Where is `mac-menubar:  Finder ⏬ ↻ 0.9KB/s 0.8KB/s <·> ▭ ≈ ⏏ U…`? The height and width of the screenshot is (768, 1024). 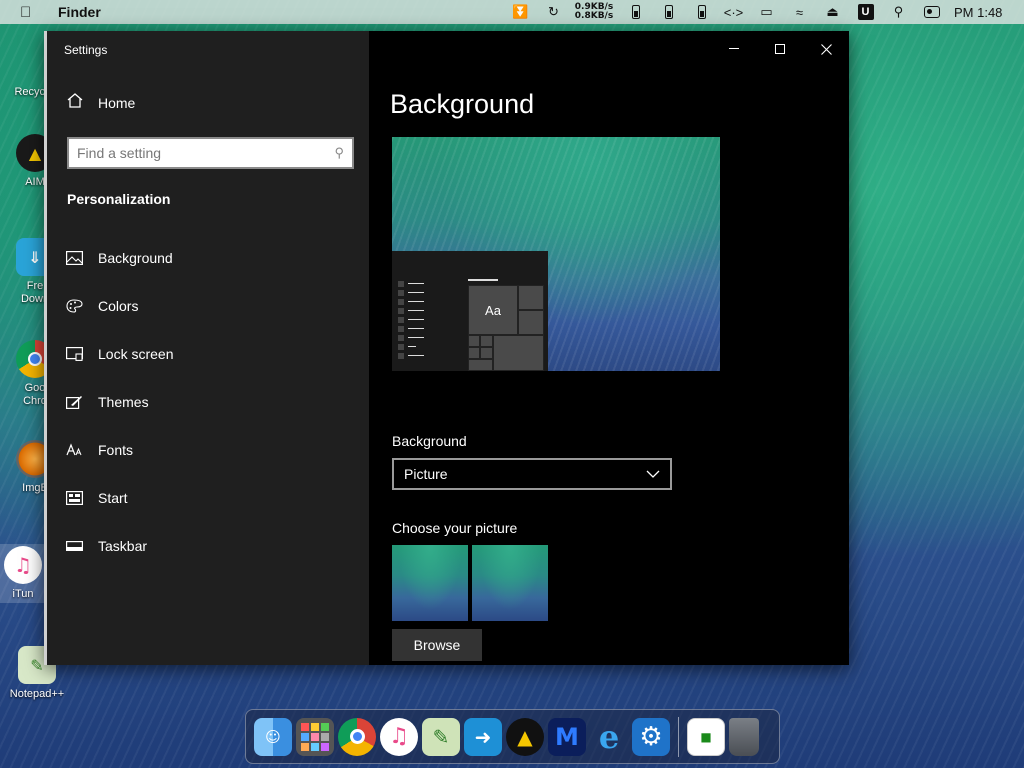
mac-menubar:  Finder ⏬ ↻ 0.9KB/s 0.8KB/s <·> ▭ ≈ ⏏ U… is located at coordinates (512, 12).